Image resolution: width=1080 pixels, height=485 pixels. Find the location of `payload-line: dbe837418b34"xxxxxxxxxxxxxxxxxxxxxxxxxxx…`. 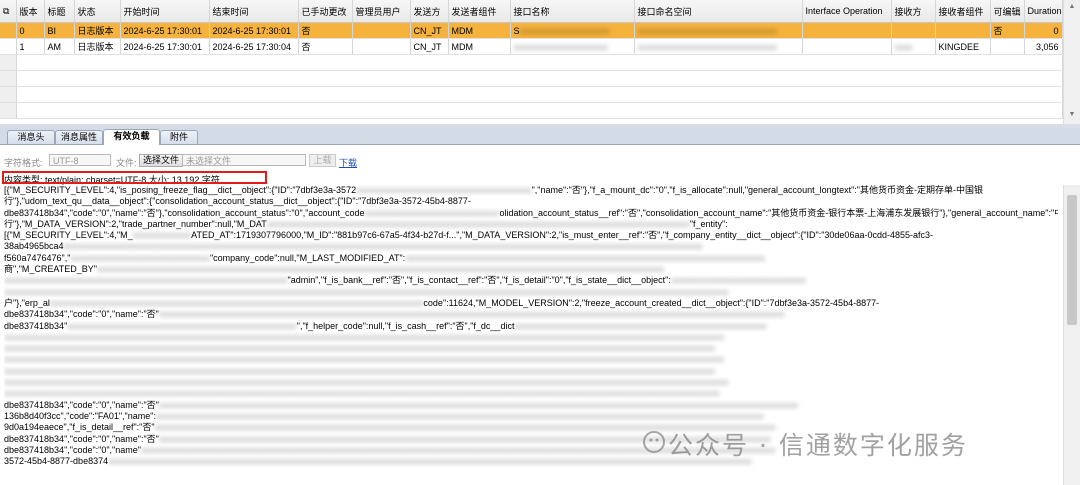

payload-line: dbe837418b34"xxxxxxxxxxxxxxxxxxxxxxxxxxx… is located at coordinates (385, 325).